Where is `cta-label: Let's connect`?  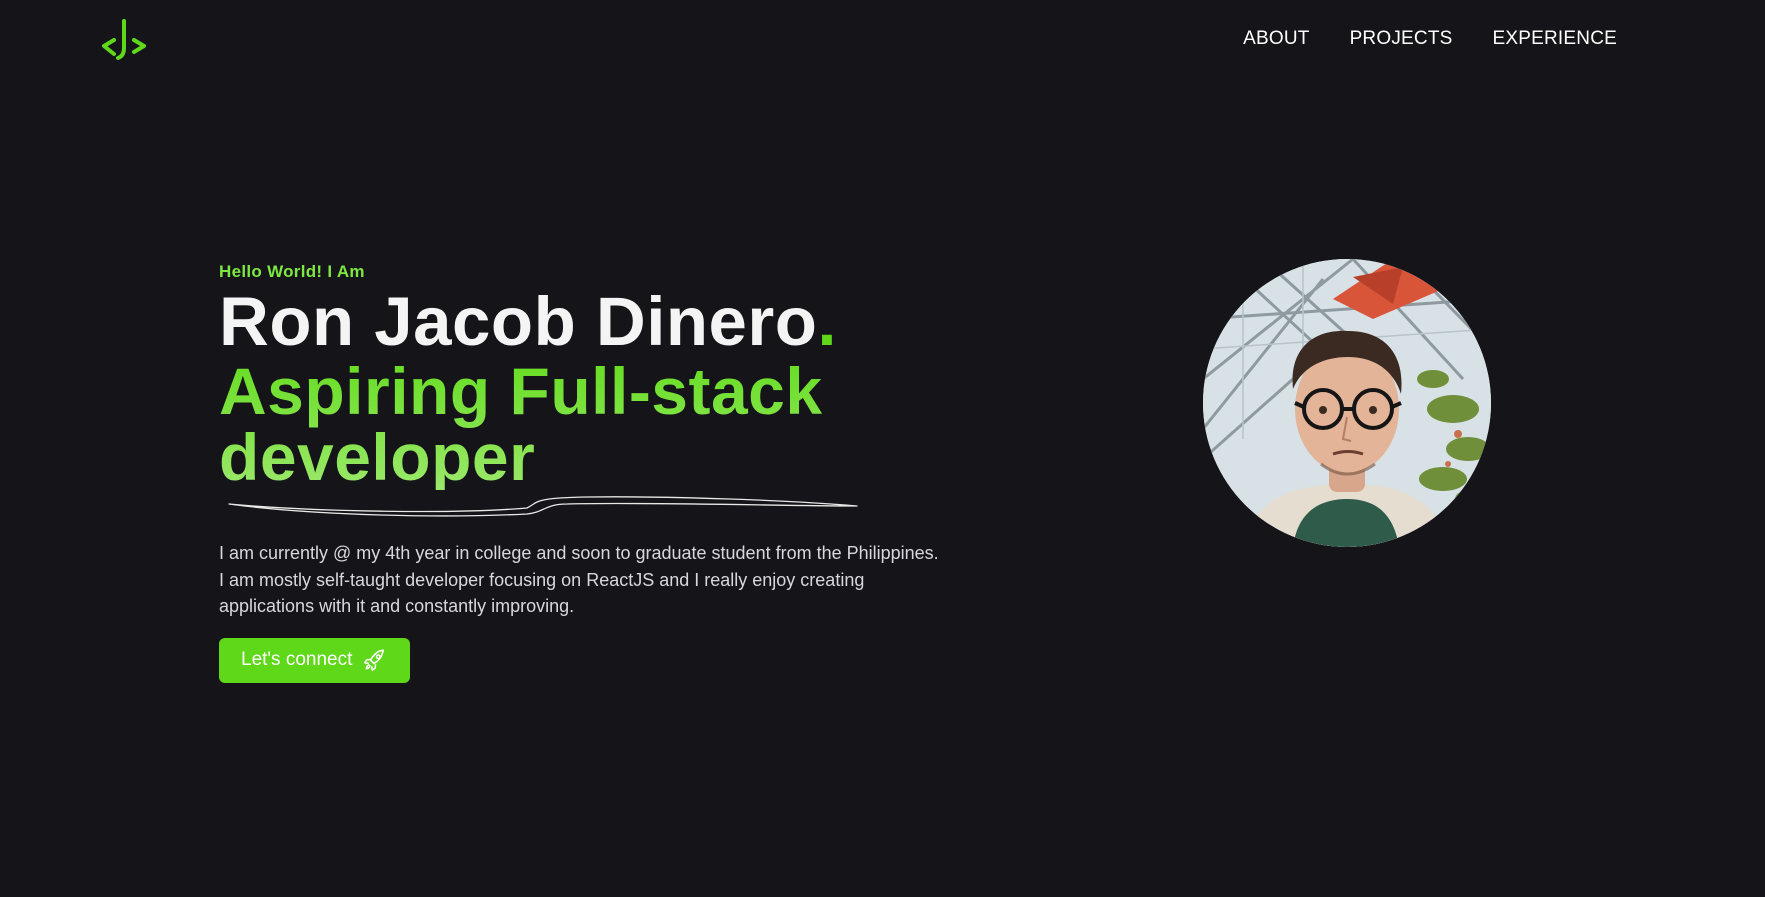 cta-label: Let's connect is located at coordinates (297, 659).